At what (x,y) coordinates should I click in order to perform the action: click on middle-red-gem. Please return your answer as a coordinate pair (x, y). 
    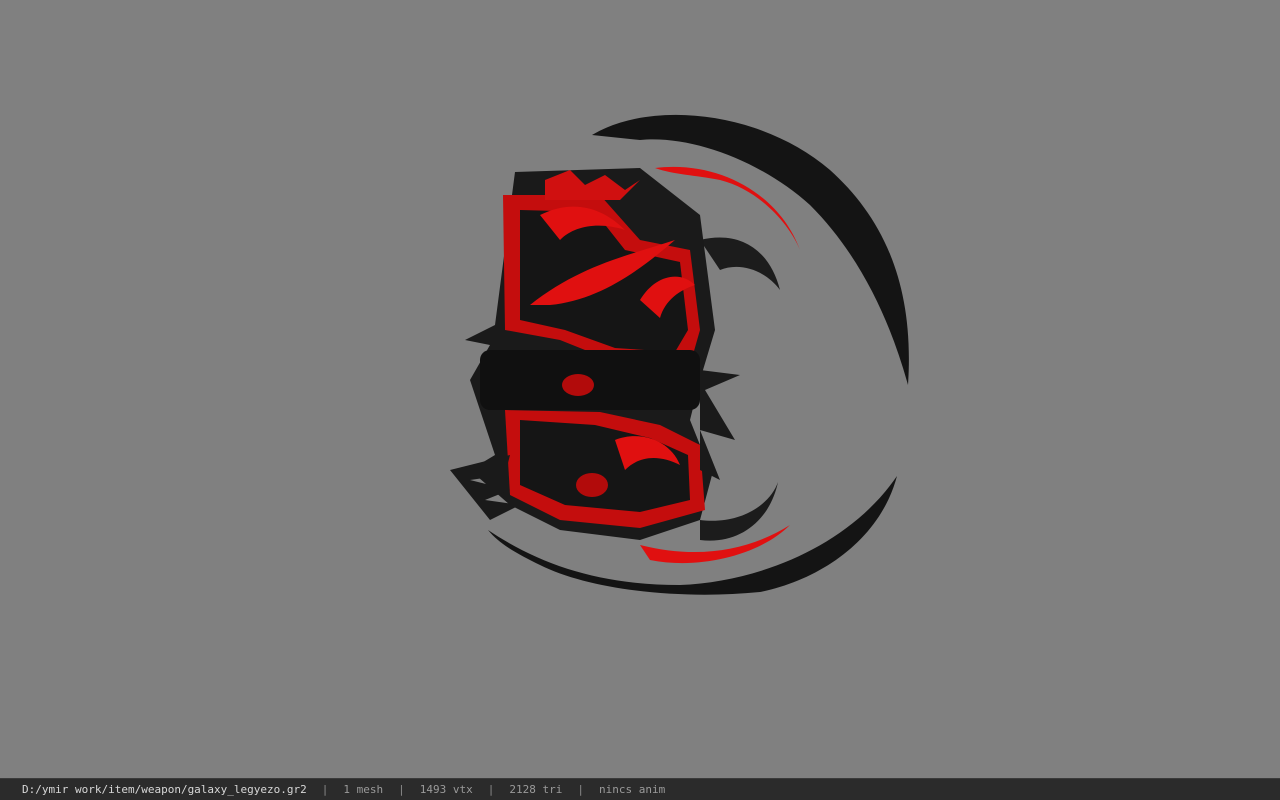
    Looking at the image, I should click on (578, 385).